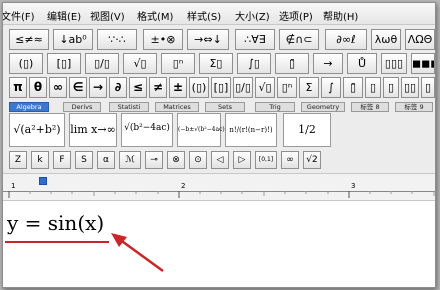  Describe the element at coordinates (155, 15) in the screenshot. I see `menu-format: 格式(M)` at that location.